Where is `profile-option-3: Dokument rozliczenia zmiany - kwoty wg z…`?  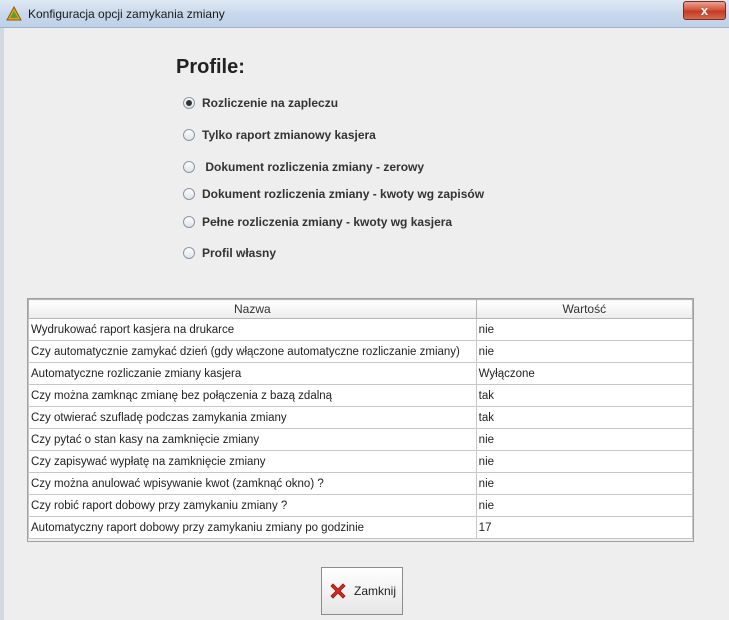
profile-option-3: Dokument rozliczenia zmiany - kwoty wg z… is located at coordinates (333, 194).